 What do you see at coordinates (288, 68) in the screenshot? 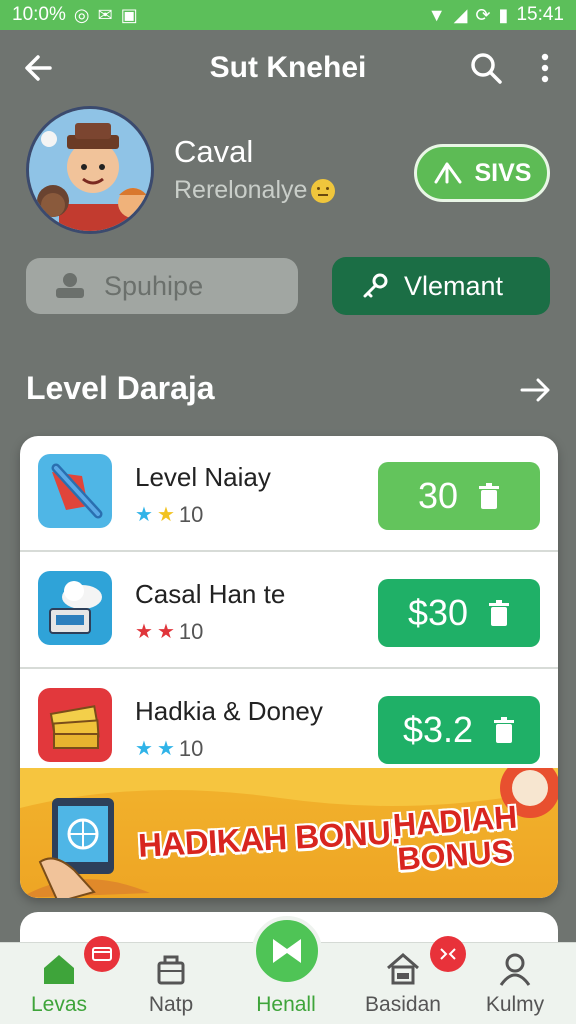
I see `app-bar: Sut Knehei` at bounding box center [288, 68].